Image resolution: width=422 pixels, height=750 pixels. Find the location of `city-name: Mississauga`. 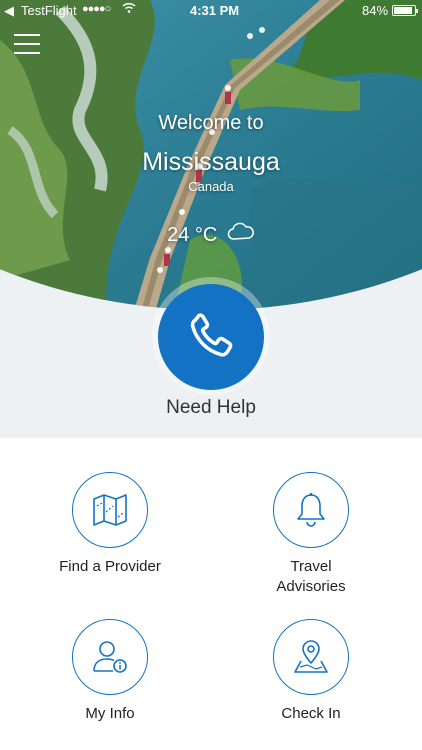

city-name: Mississauga is located at coordinates (211, 162).